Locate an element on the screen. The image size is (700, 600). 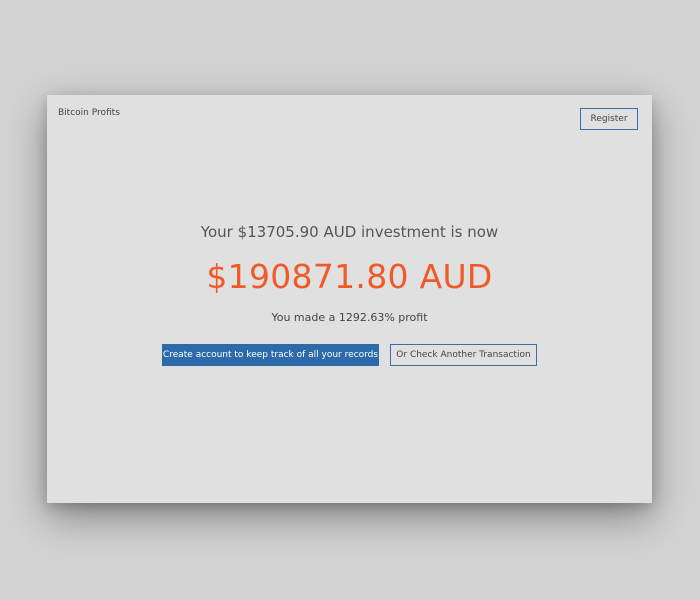
brand-name: Bitcoin Profits is located at coordinates (89, 113).